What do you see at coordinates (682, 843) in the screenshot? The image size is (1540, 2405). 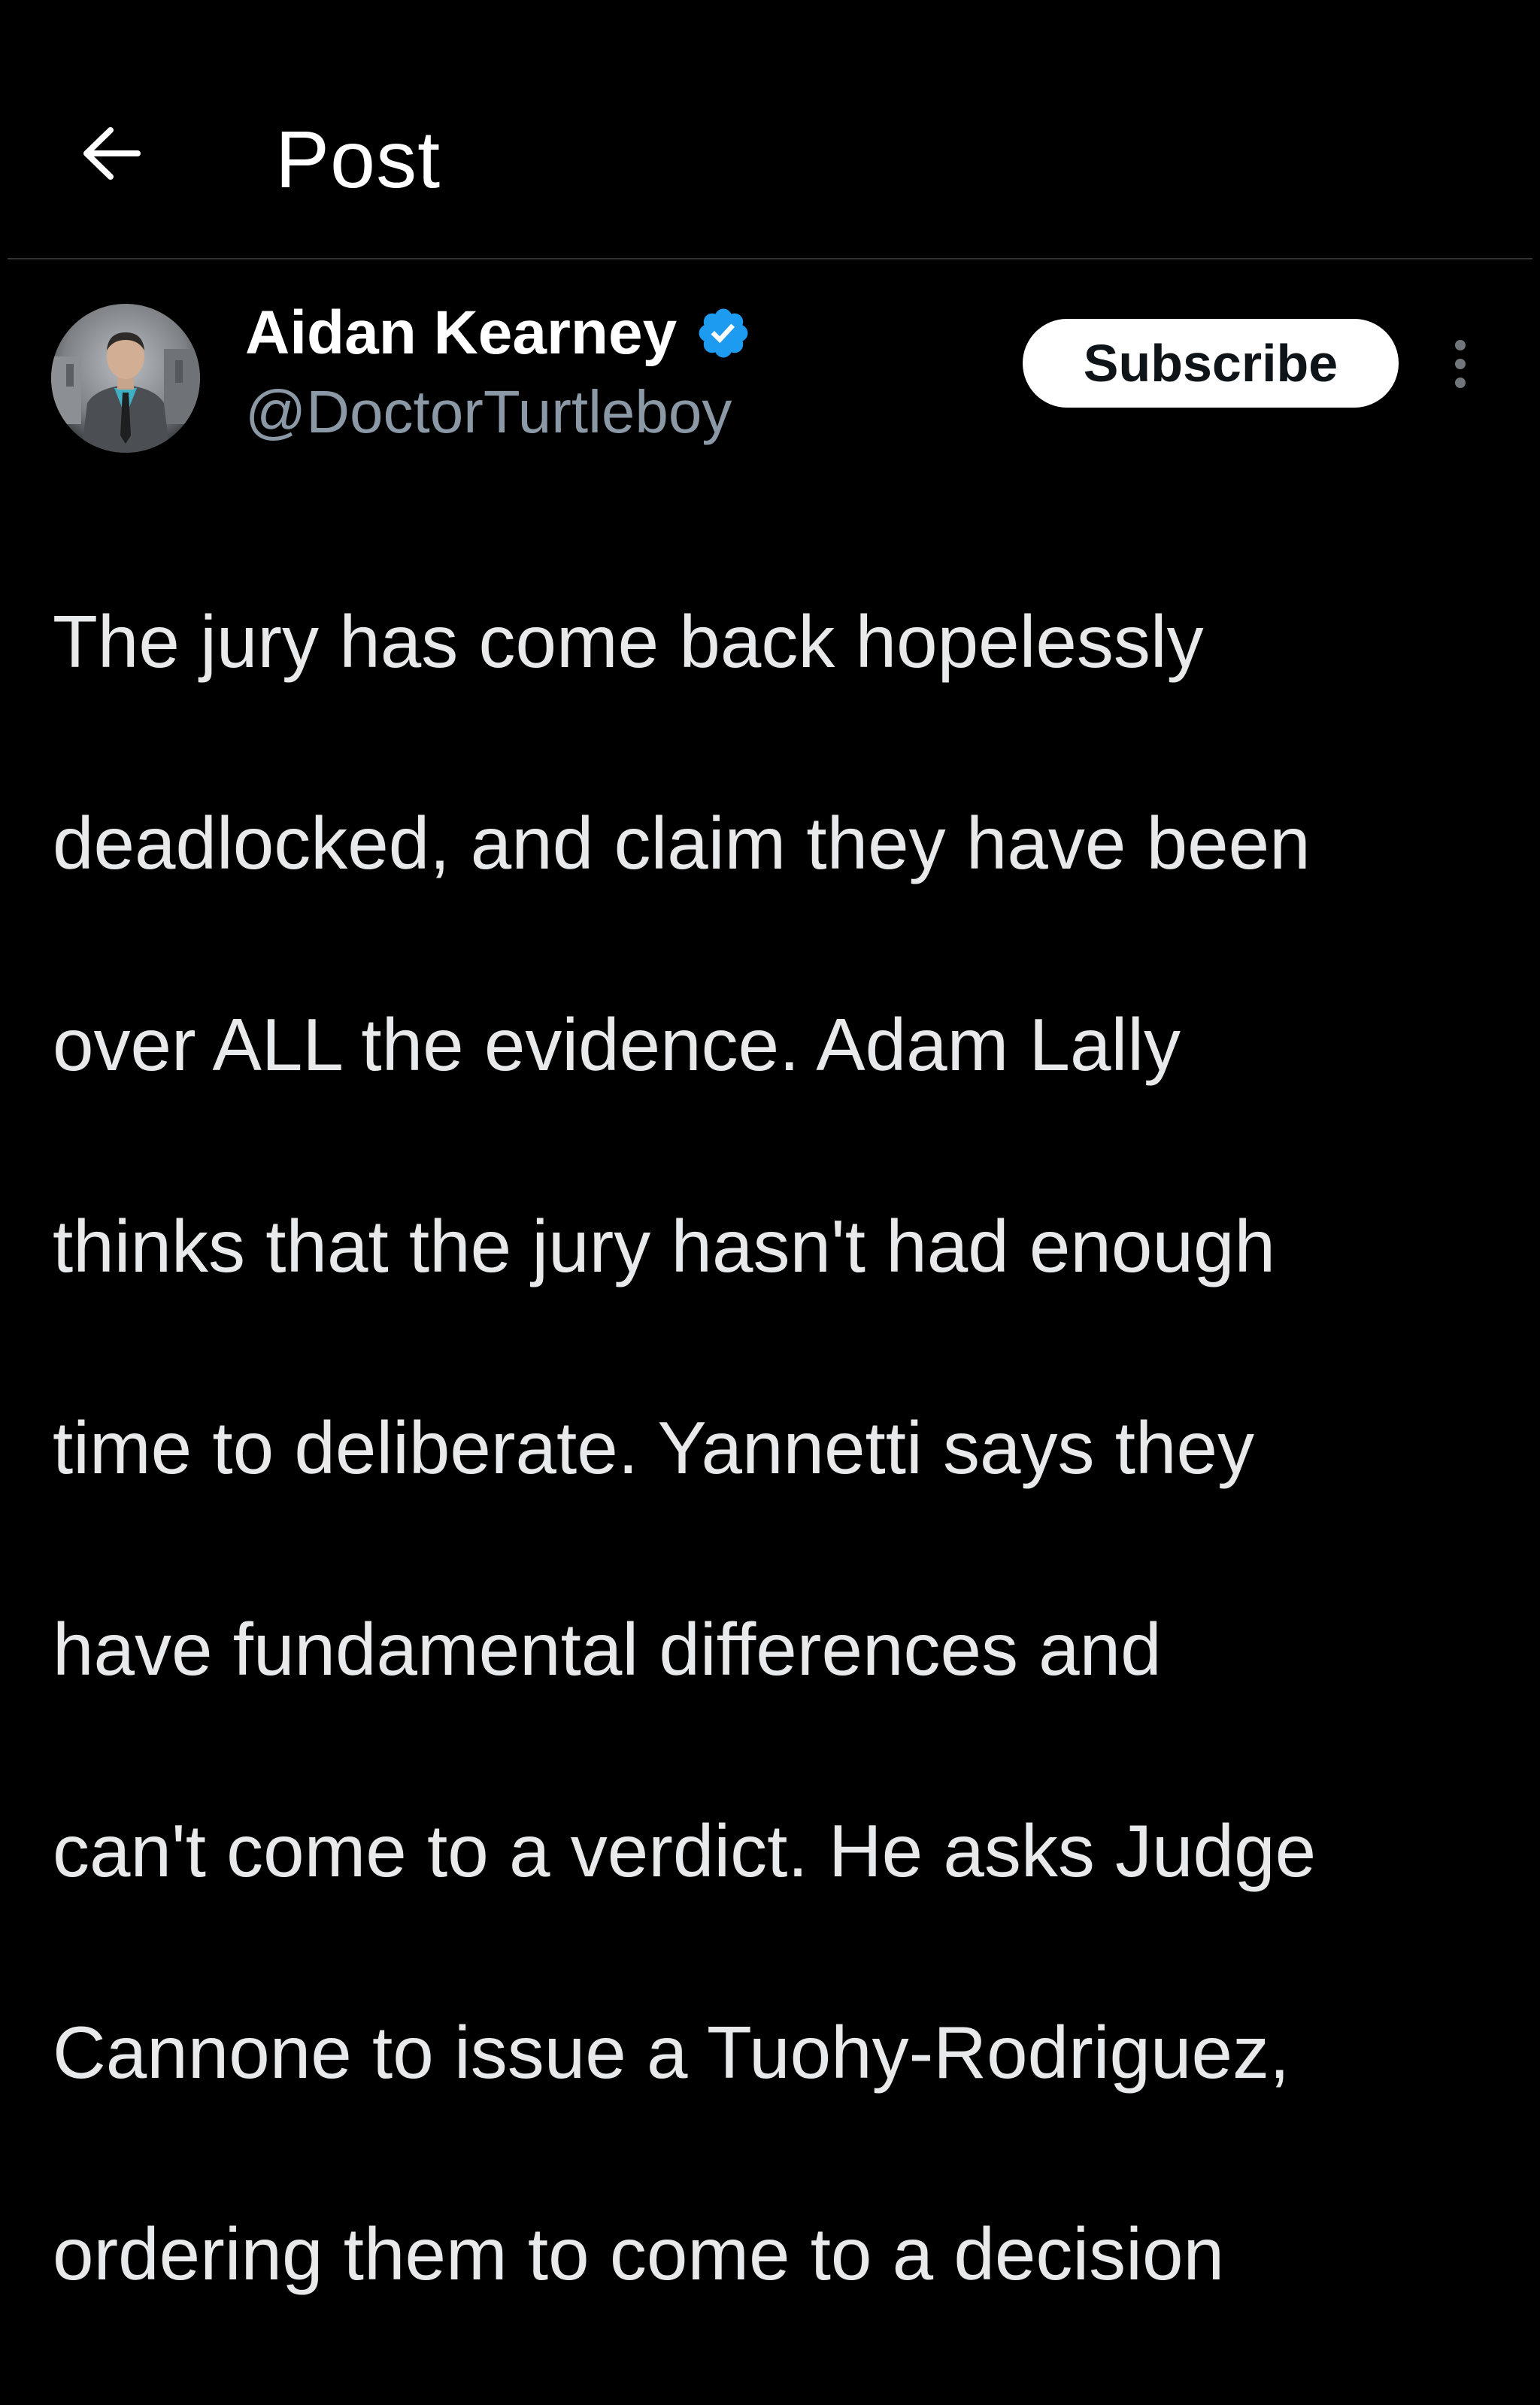 I see `post-text-line: deadlocked, and claim they have been` at bounding box center [682, 843].